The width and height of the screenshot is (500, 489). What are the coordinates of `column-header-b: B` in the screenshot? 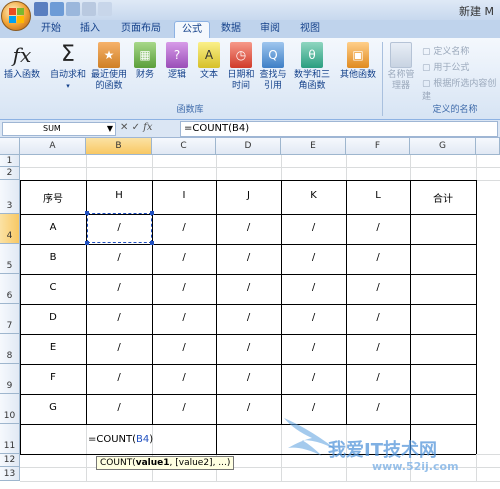 It's located at (119, 146).